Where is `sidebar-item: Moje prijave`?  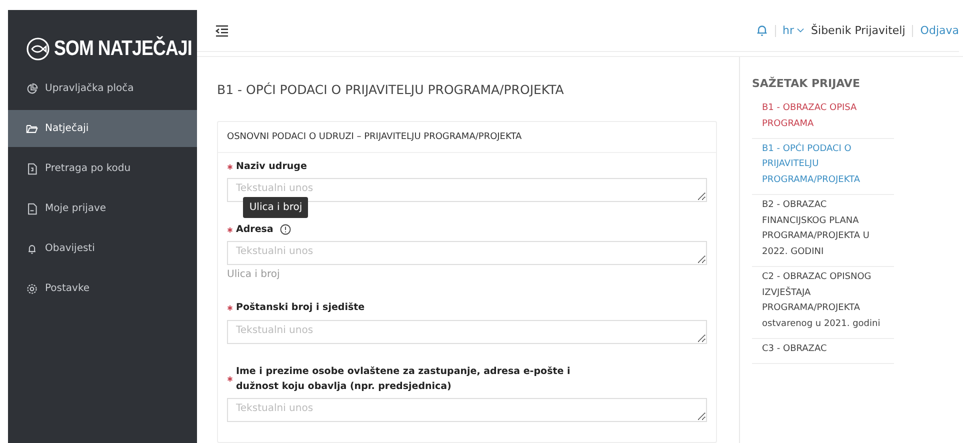
sidebar-item: Moje prijave is located at coordinates (102, 208).